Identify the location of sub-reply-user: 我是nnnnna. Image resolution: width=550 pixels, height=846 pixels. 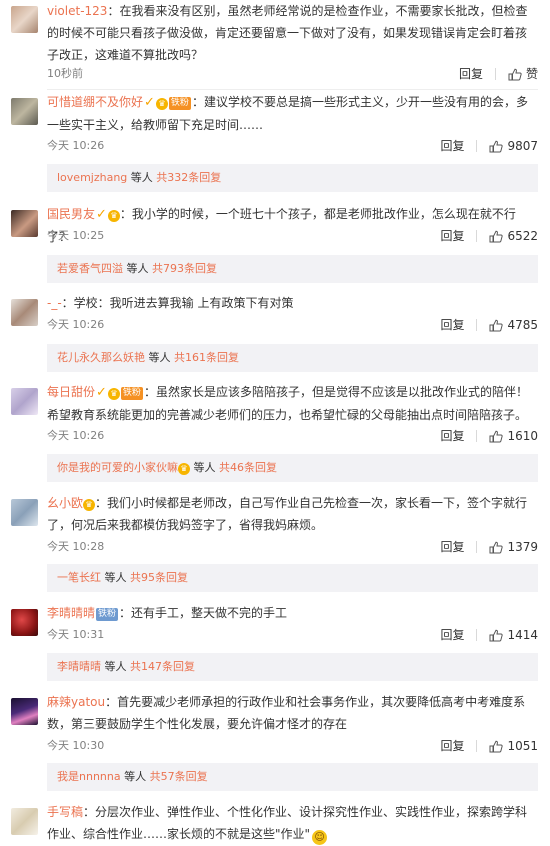
(89, 776).